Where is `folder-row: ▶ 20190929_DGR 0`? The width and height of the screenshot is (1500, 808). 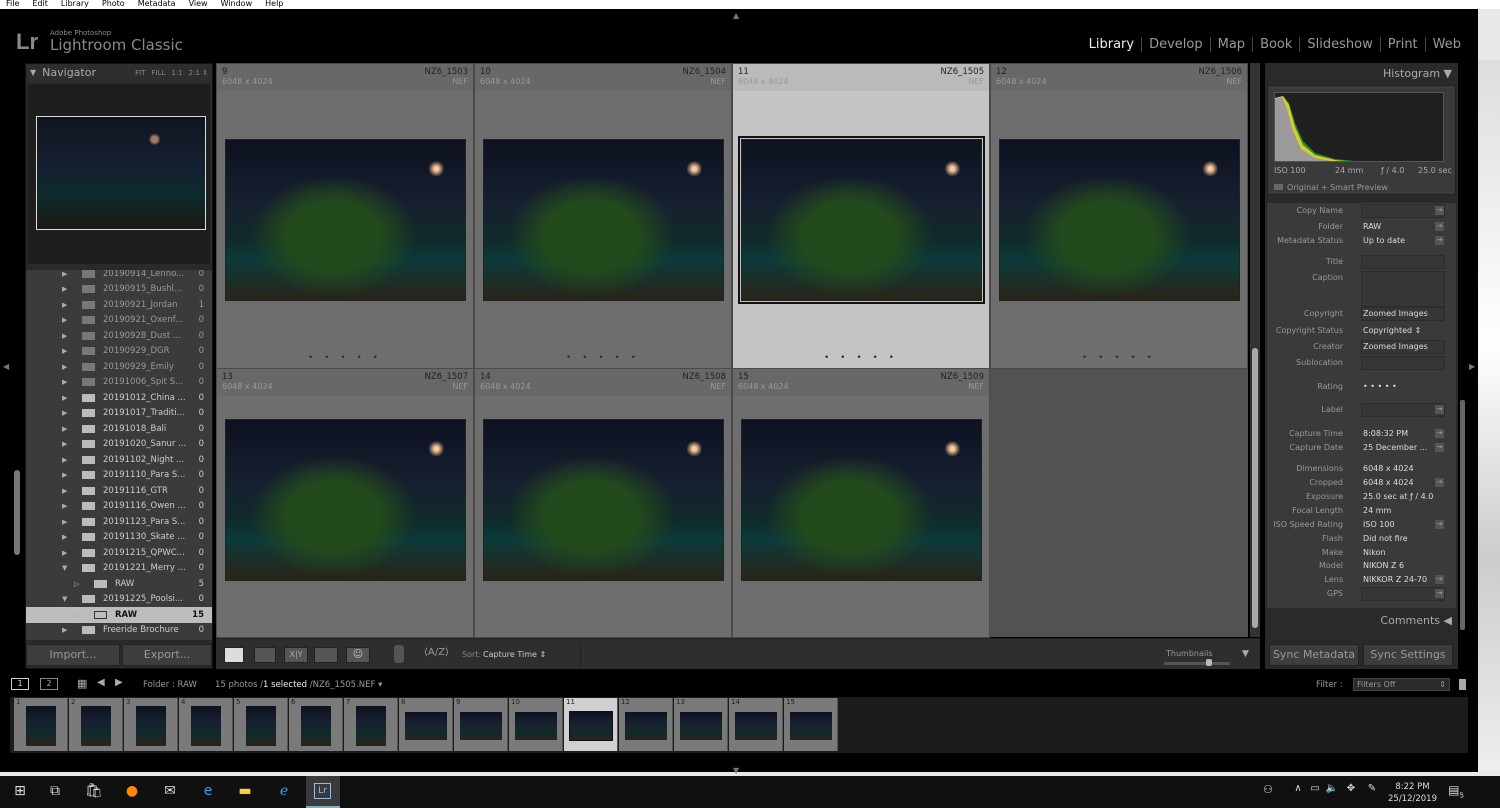
folder-row: ▶ 20190929_DGR 0 is located at coordinates (119, 352).